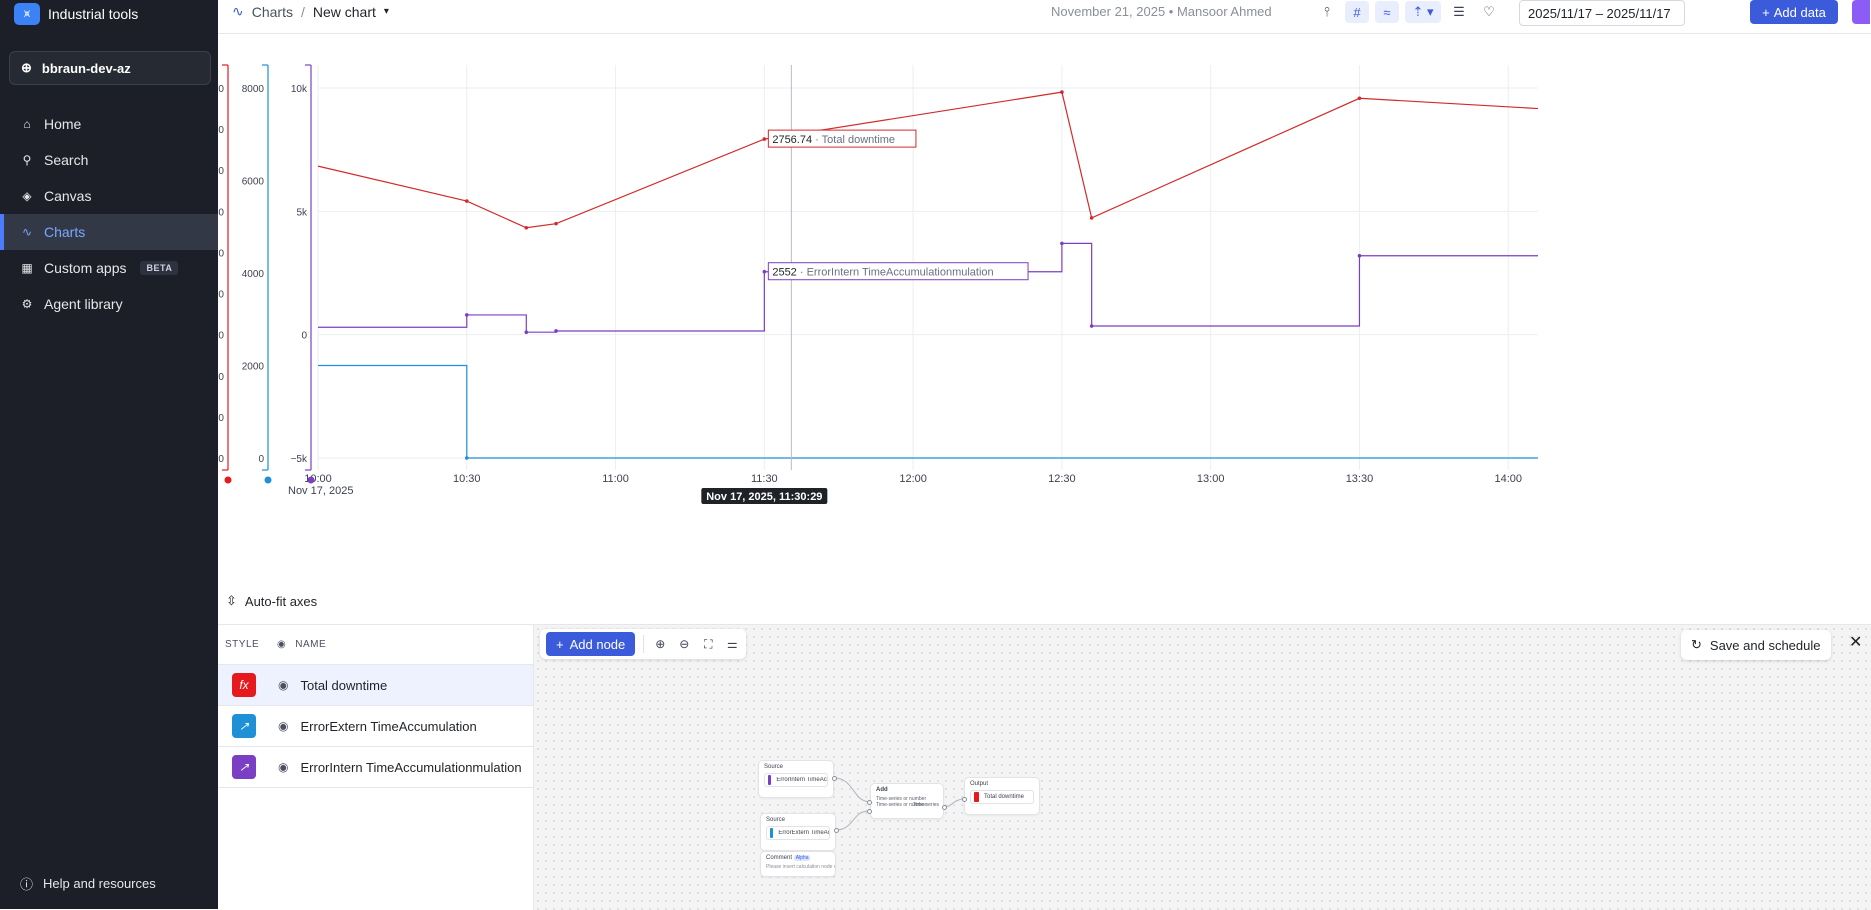 The width and height of the screenshot is (1871, 910). What do you see at coordinates (253, 89) in the screenshot?
I see `y-tick-label: 8000` at bounding box center [253, 89].